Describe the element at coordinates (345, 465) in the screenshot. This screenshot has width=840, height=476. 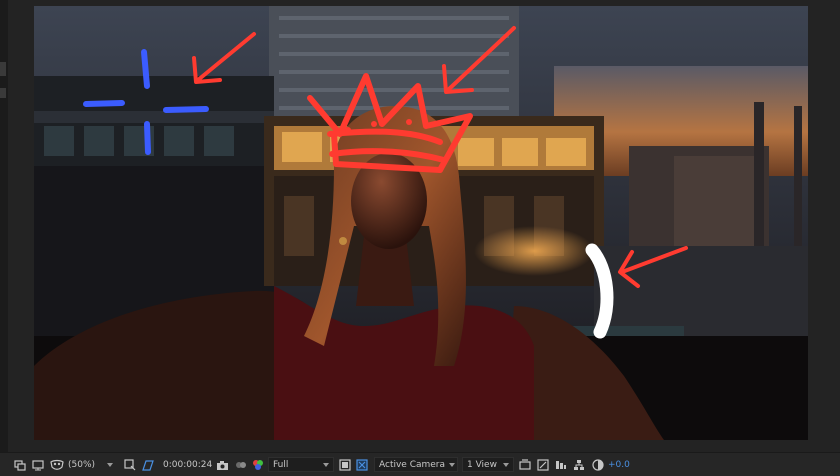
I see `fast-preview-icon` at that location.